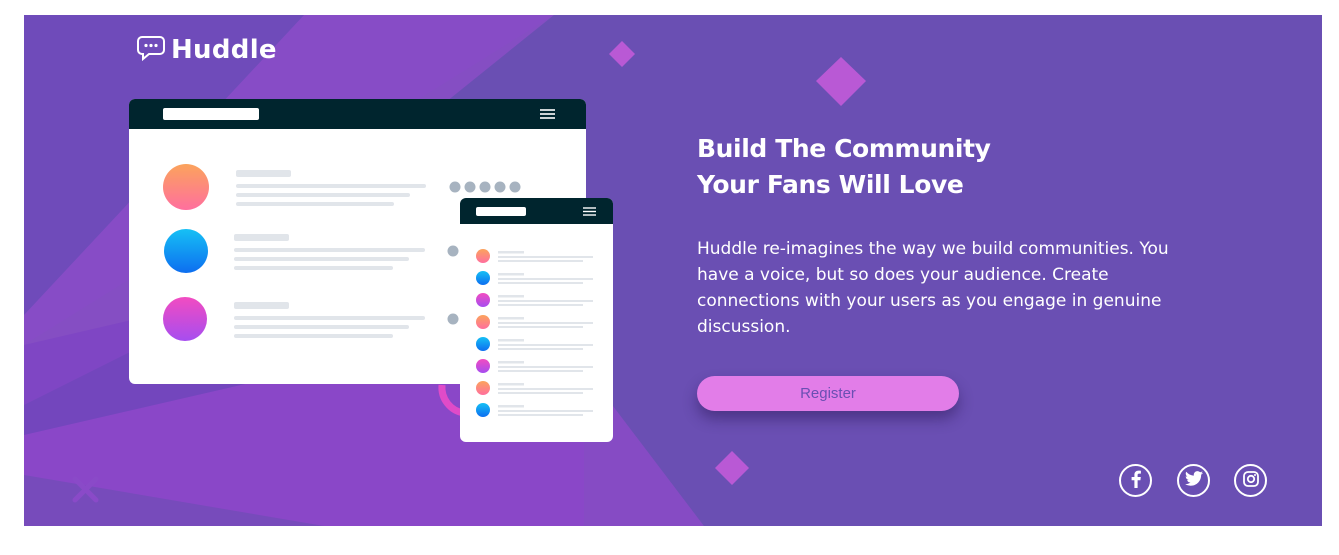 The image size is (1339, 555). I want to click on facebook-icon, so click(1136, 481).